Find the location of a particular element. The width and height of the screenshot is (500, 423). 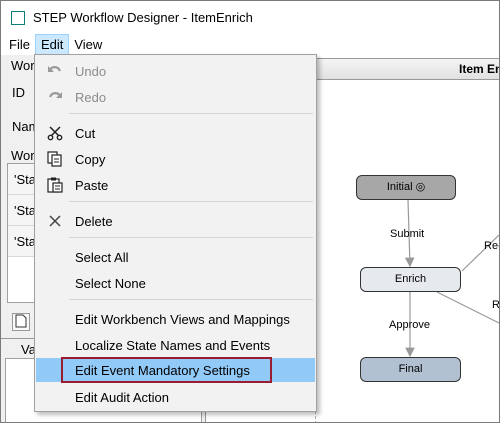

select-none-label: Select None is located at coordinates (110, 283).